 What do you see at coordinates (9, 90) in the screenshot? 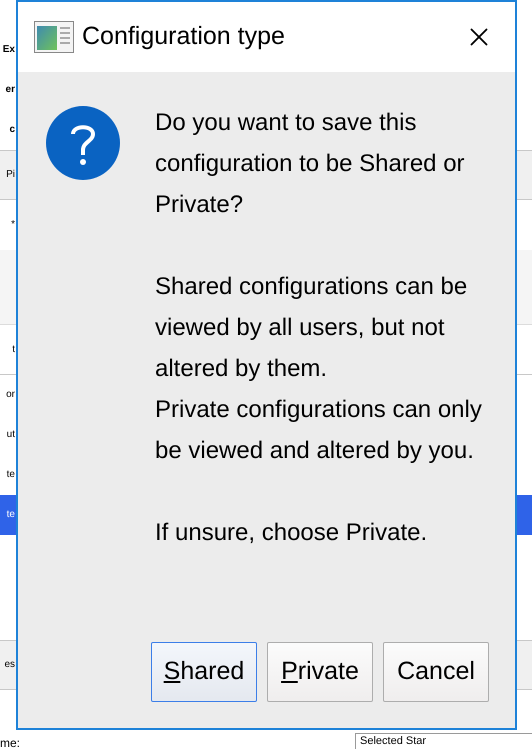
I see `heading-text: er` at bounding box center [9, 90].